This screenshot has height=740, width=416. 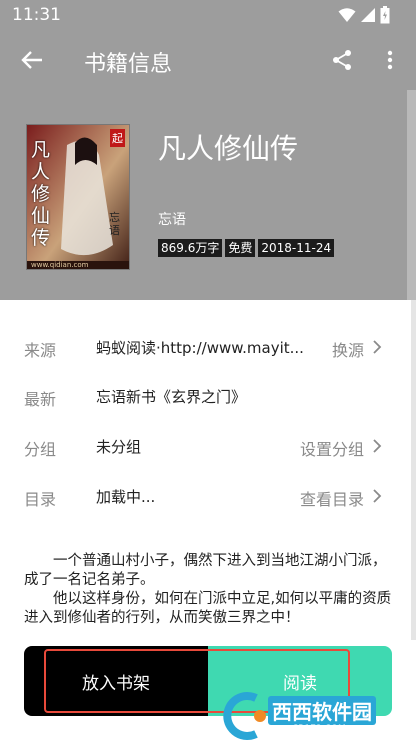 I want to click on more-vert-icon, so click(x=390, y=60).